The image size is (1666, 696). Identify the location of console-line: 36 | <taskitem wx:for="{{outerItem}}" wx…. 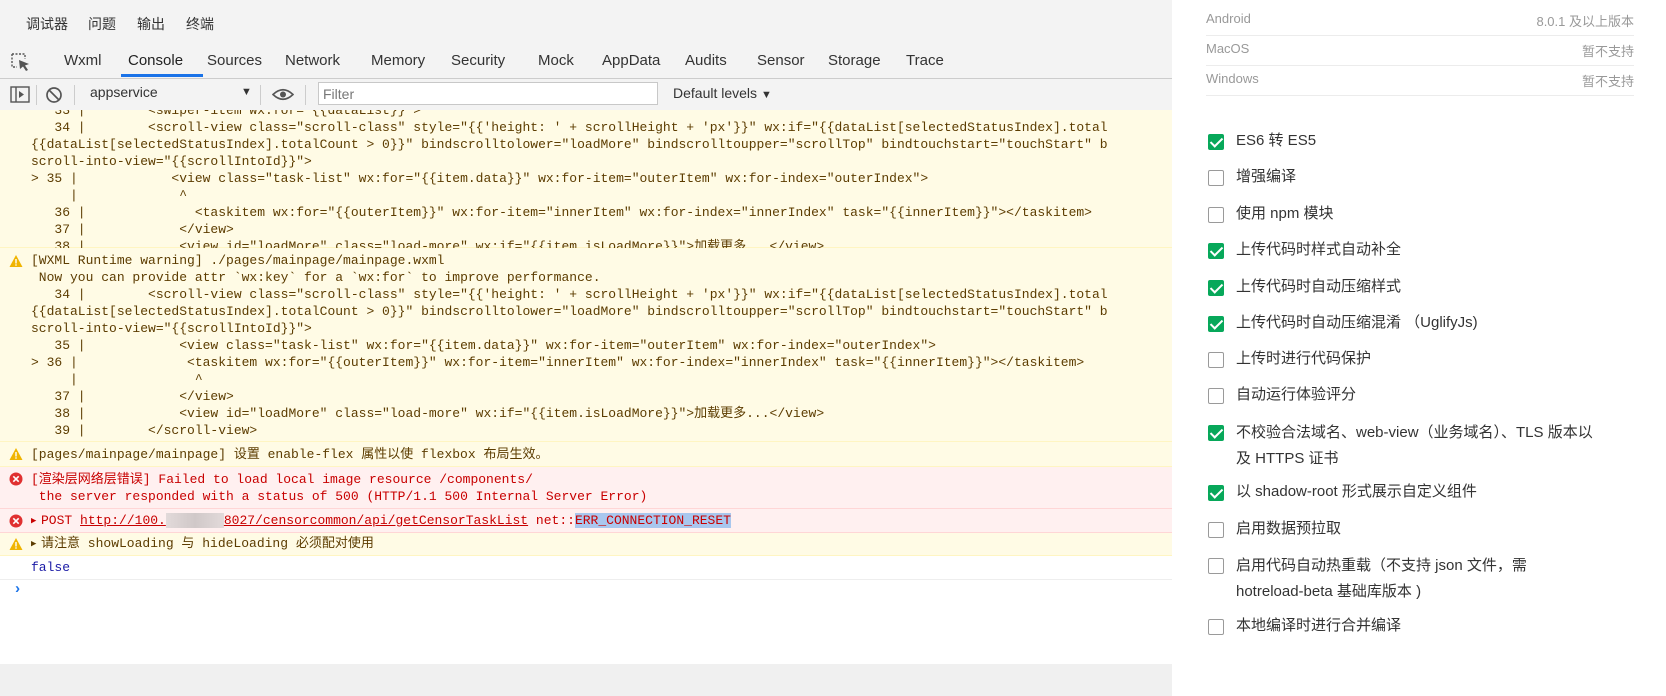
(561, 212).